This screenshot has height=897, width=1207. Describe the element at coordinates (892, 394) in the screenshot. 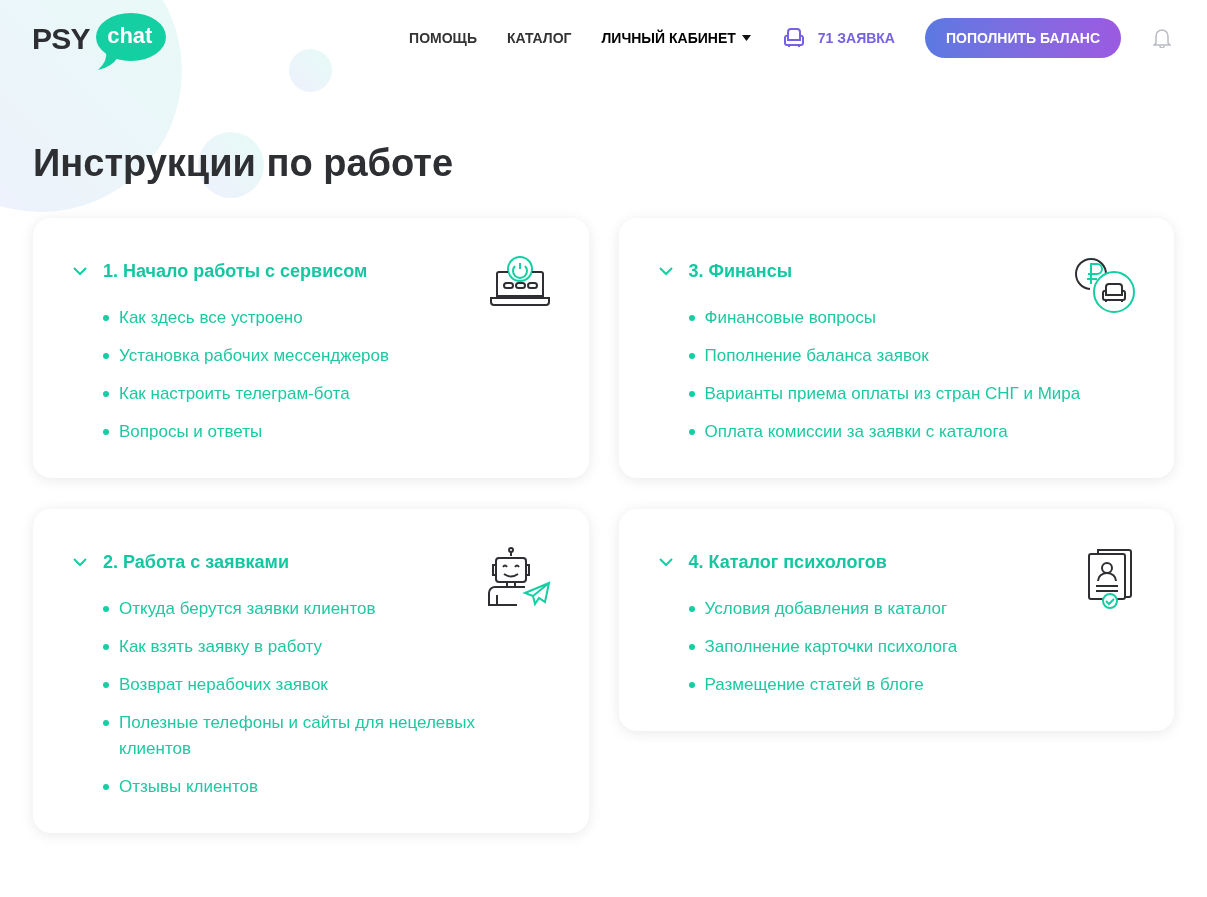

I see `instruction-link: Варианты приема оплаты из стран СНГ и Мира` at that location.